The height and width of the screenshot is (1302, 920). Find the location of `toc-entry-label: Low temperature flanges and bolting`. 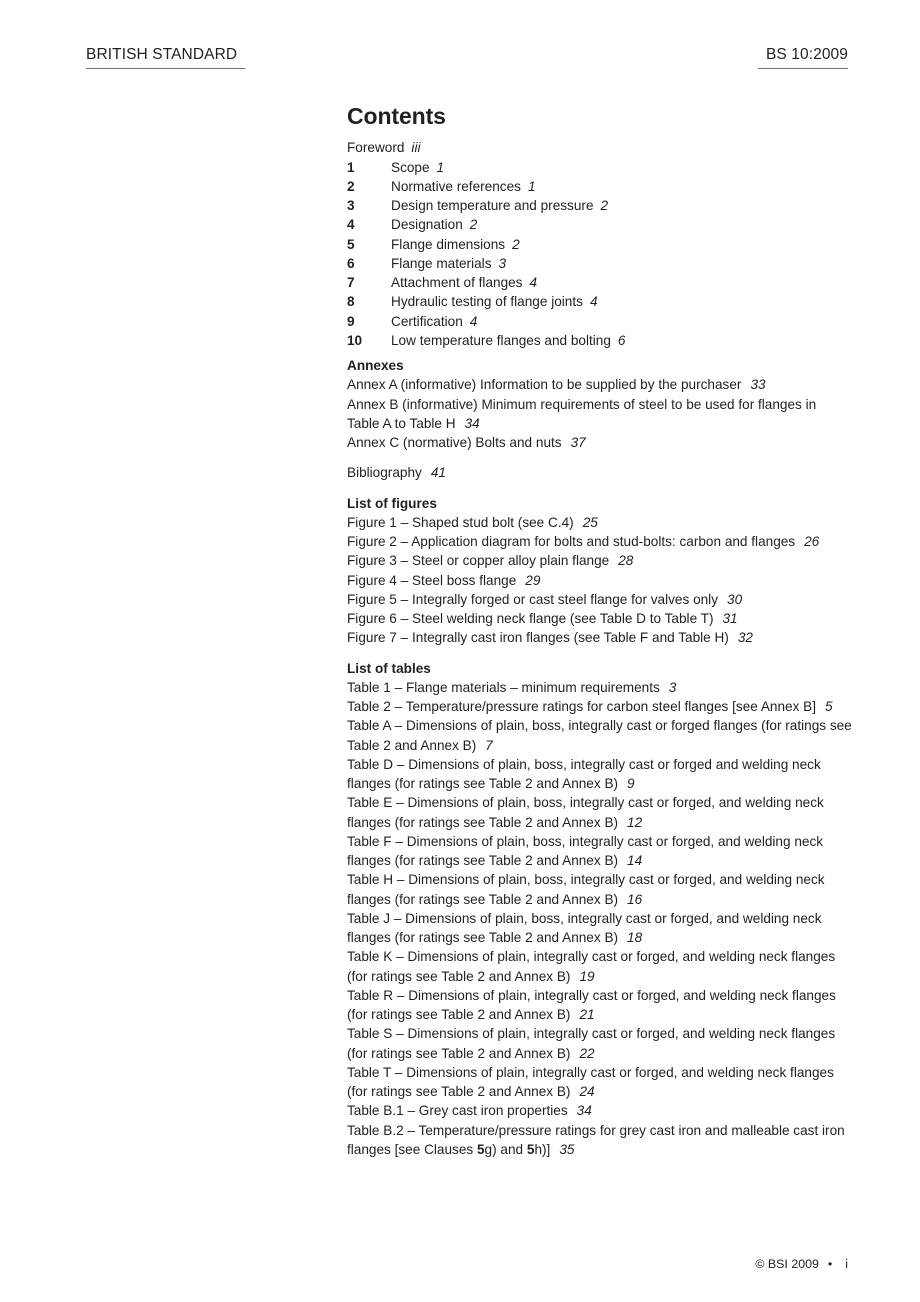

toc-entry-label: Low temperature flanges and bolting is located at coordinates (501, 340).